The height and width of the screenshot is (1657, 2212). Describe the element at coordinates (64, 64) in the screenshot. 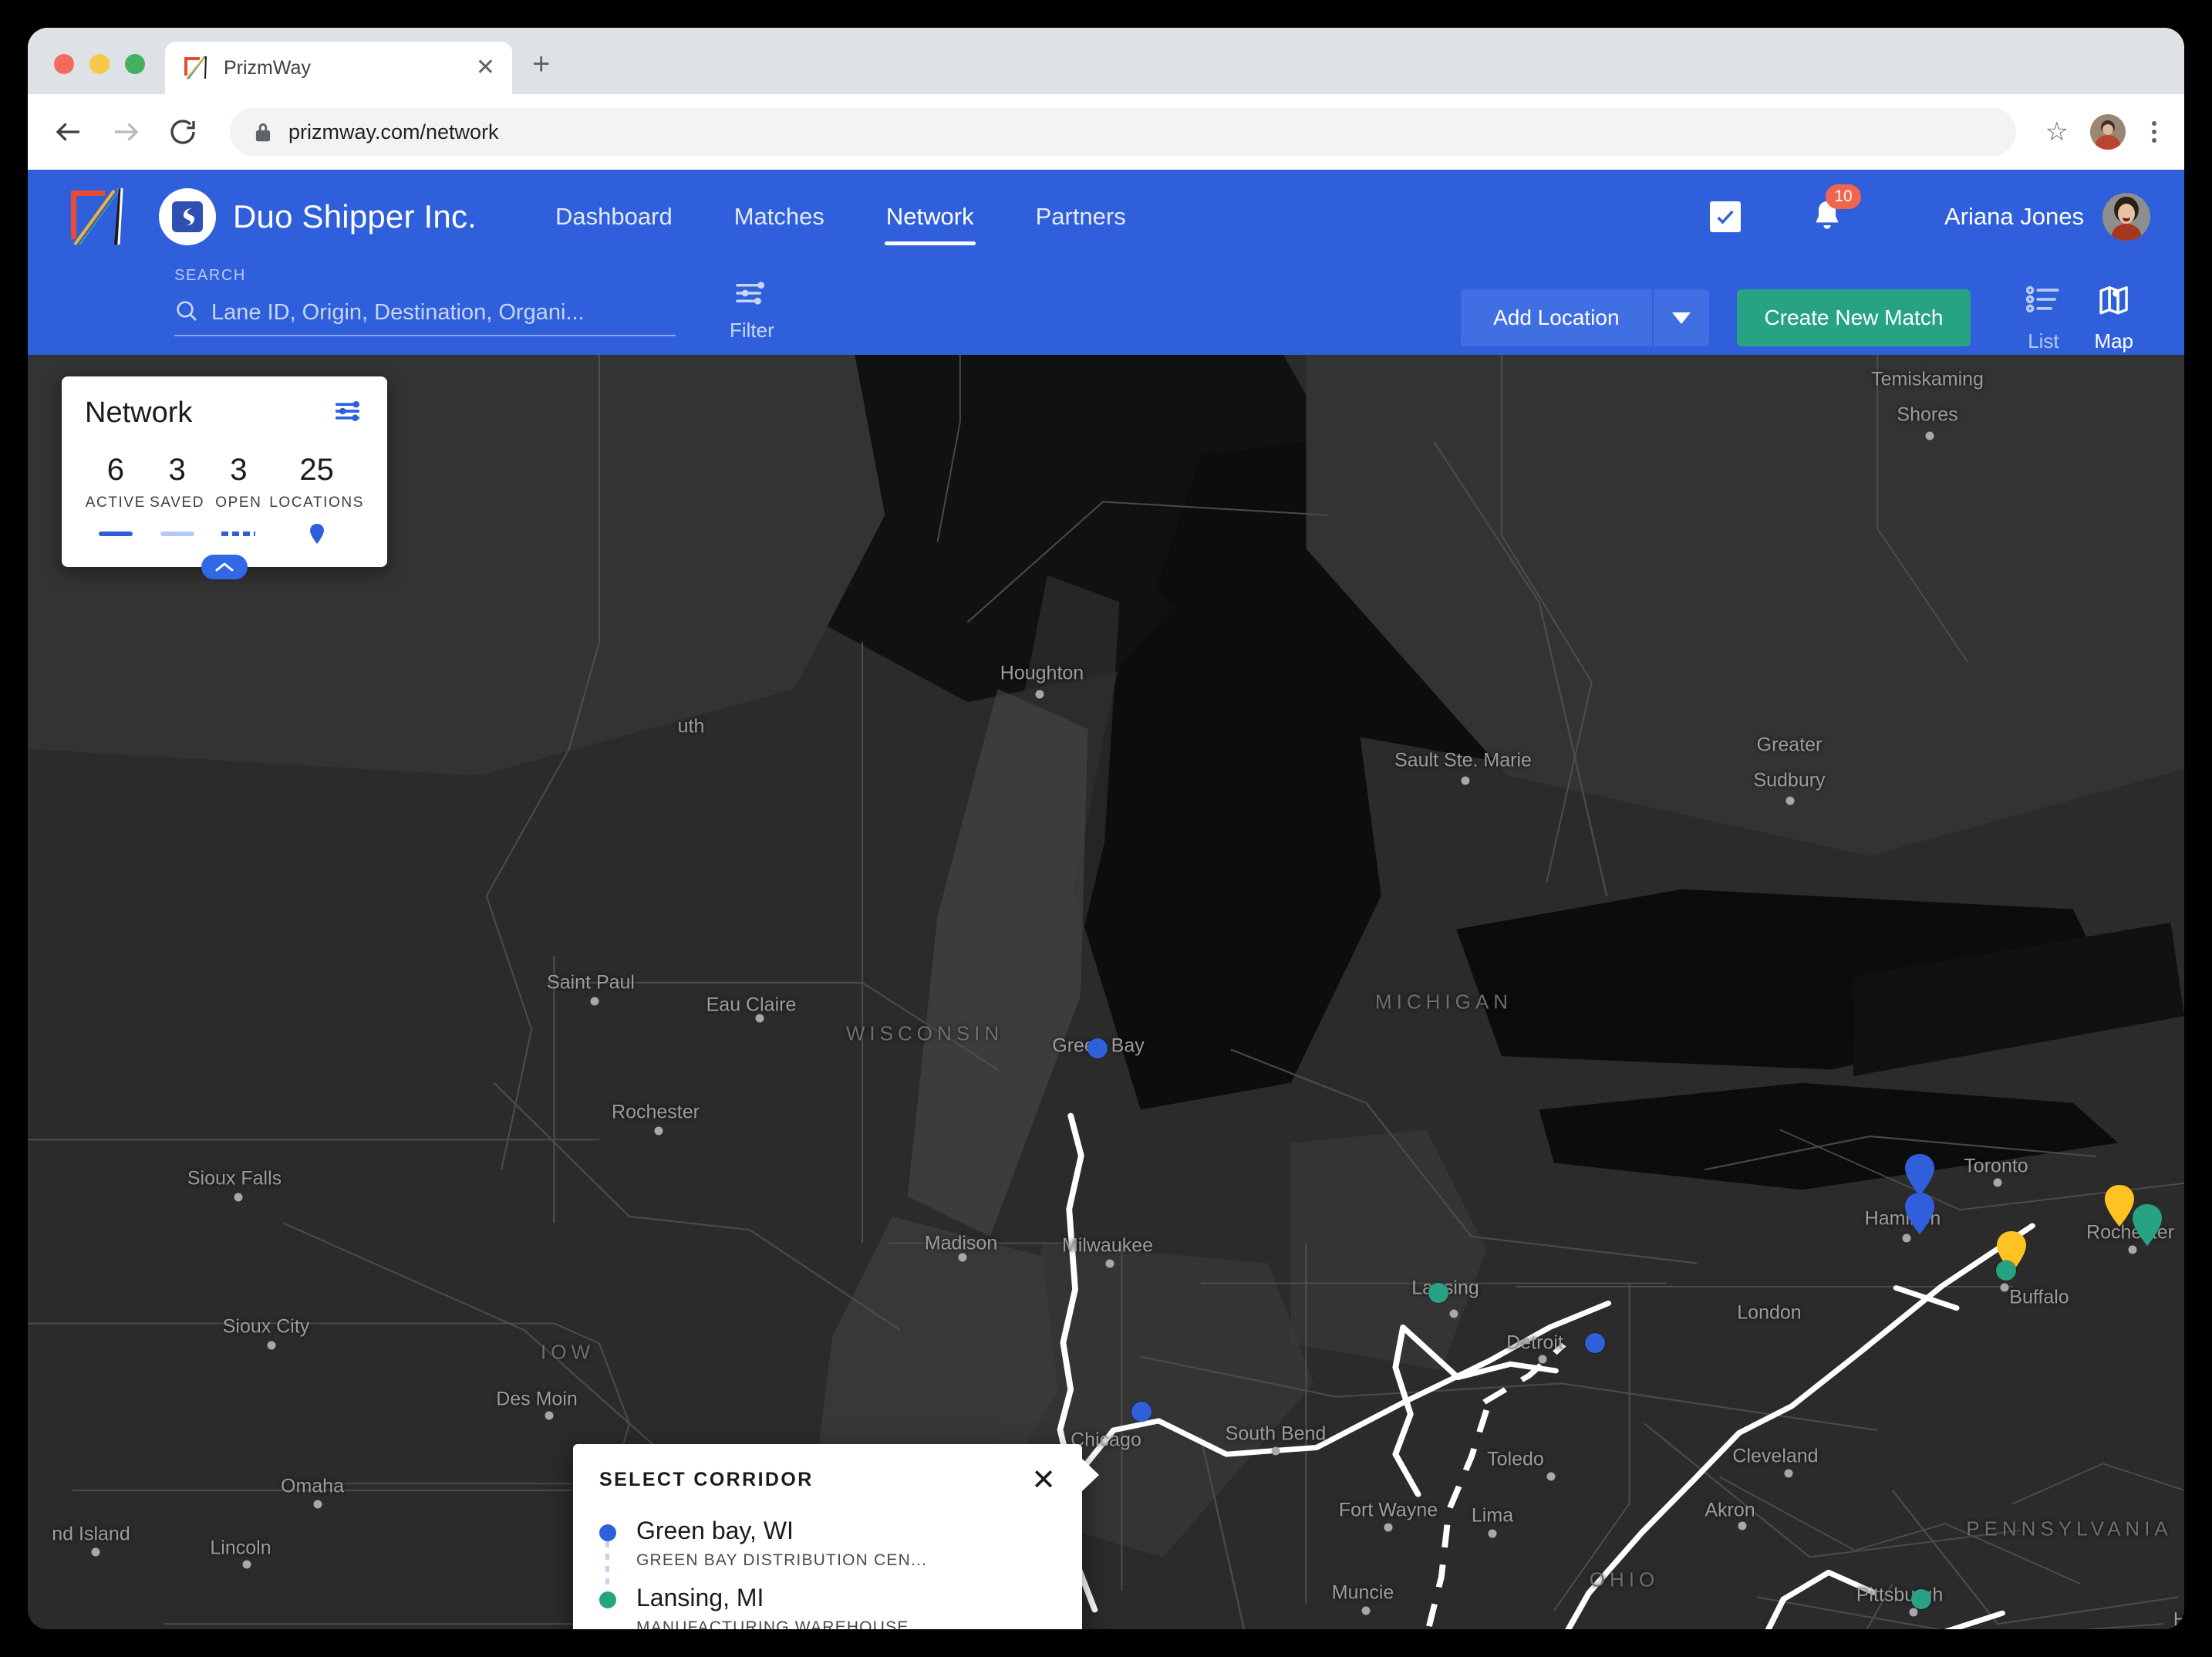

I see `close-window-button` at that location.